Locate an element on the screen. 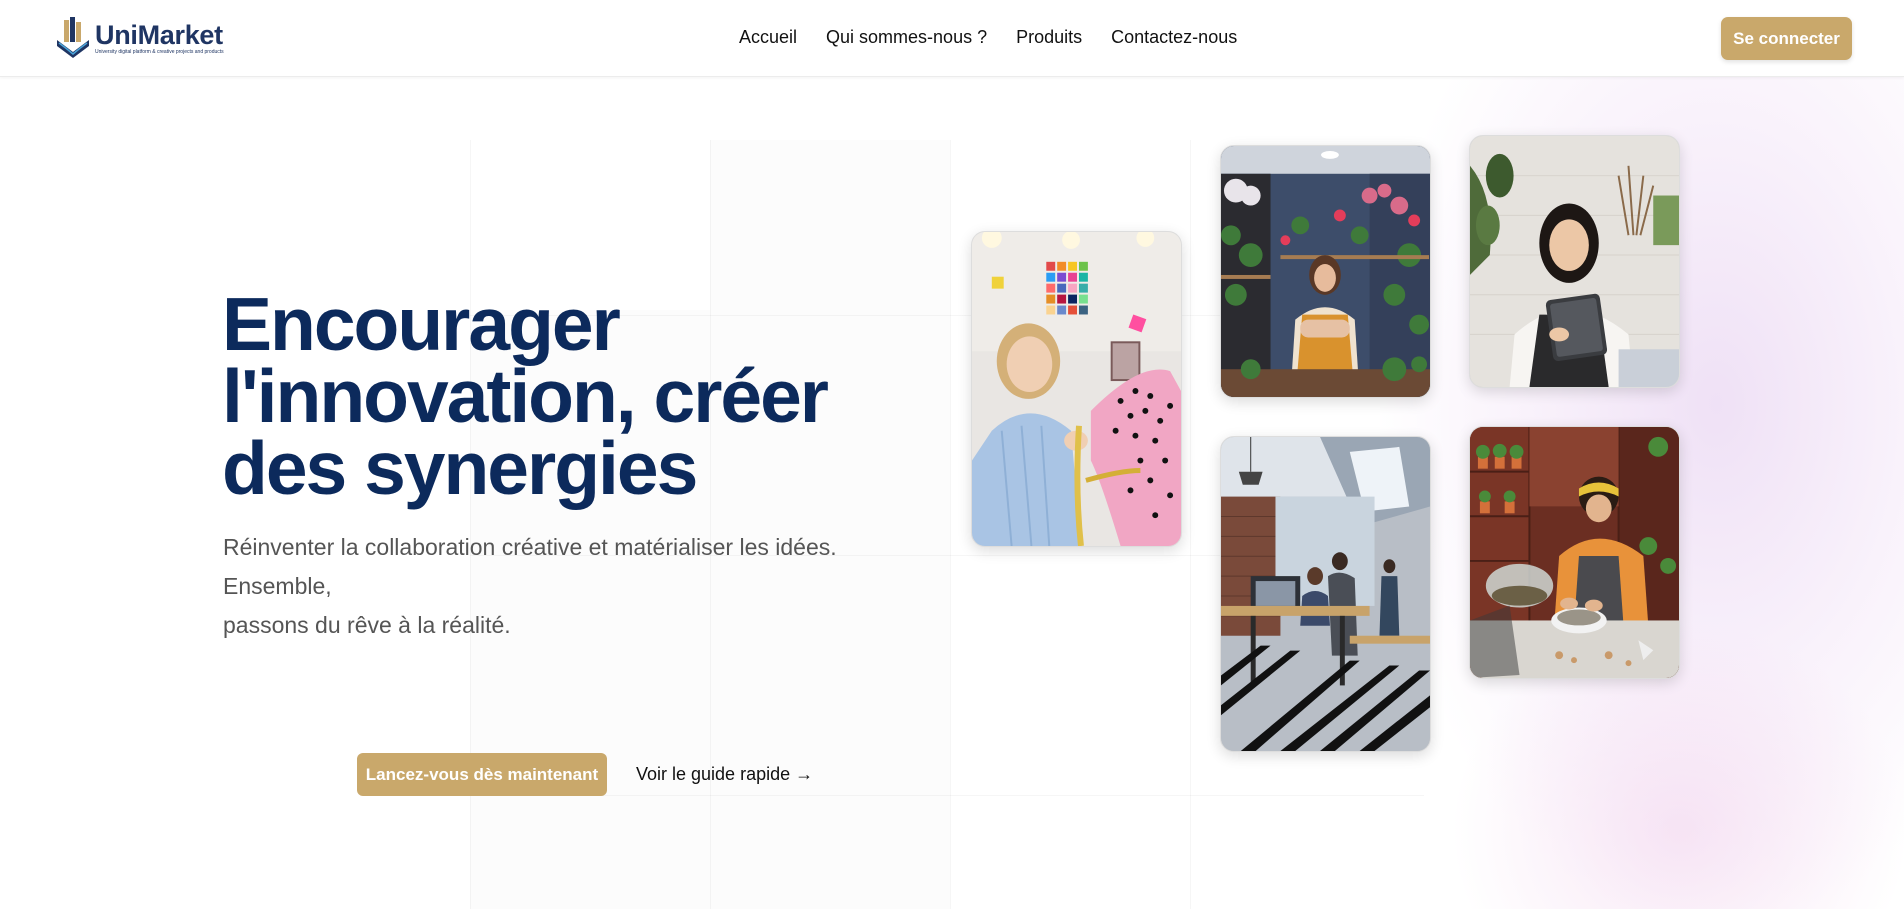  hero-title-line: l'innovation, créer is located at coordinates (525, 396).